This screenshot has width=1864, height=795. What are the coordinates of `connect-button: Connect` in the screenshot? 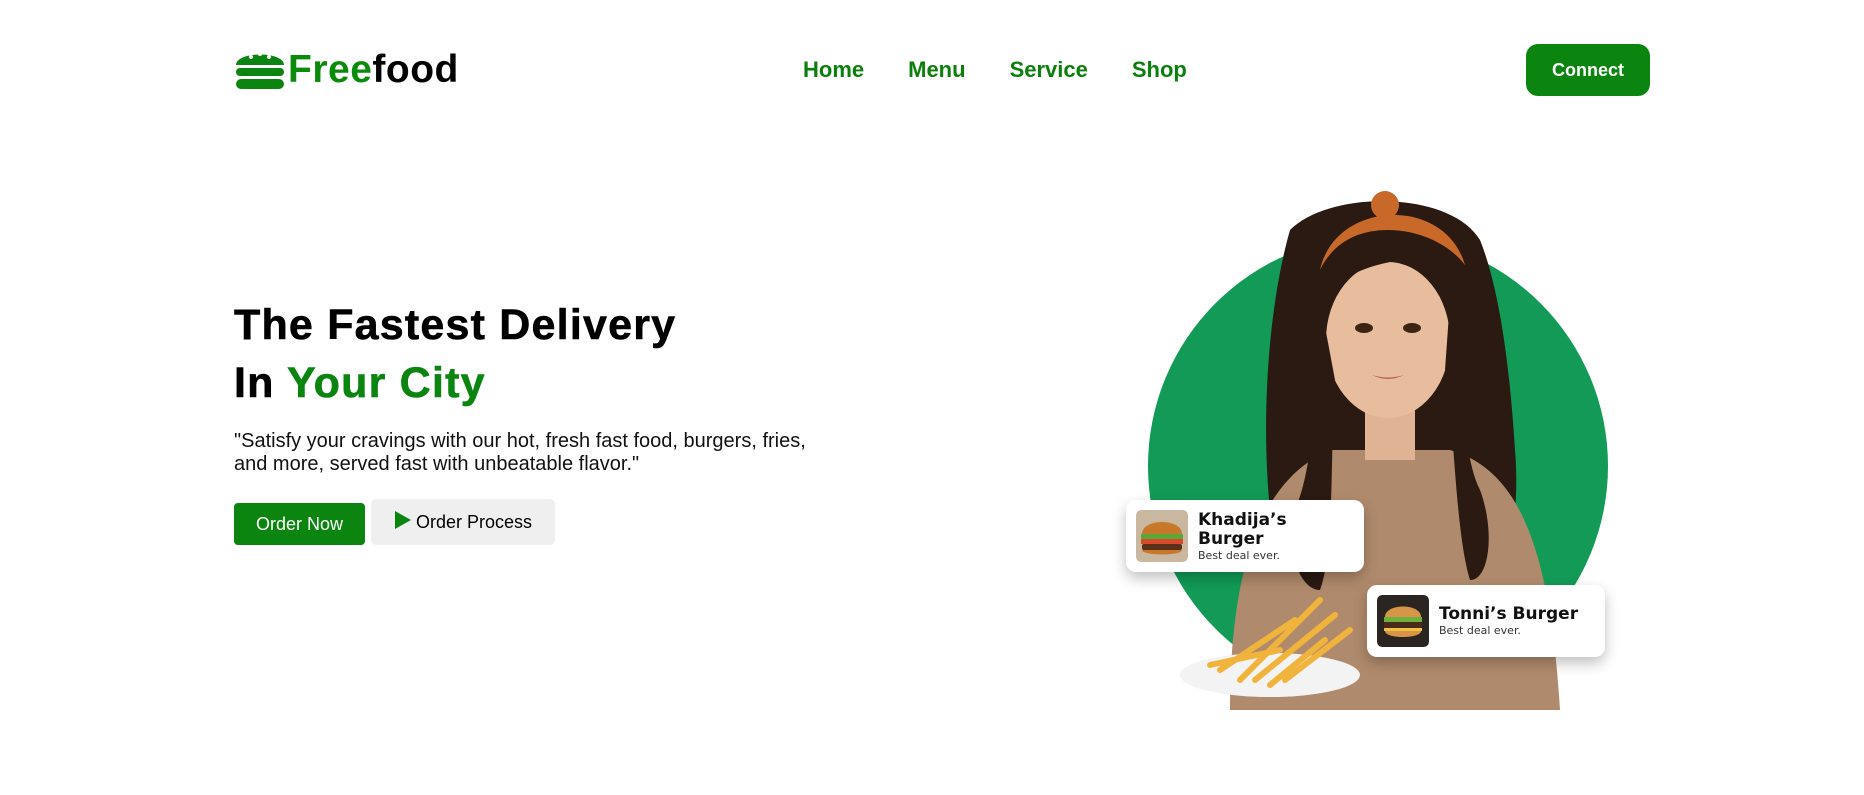 It's located at (1588, 70).